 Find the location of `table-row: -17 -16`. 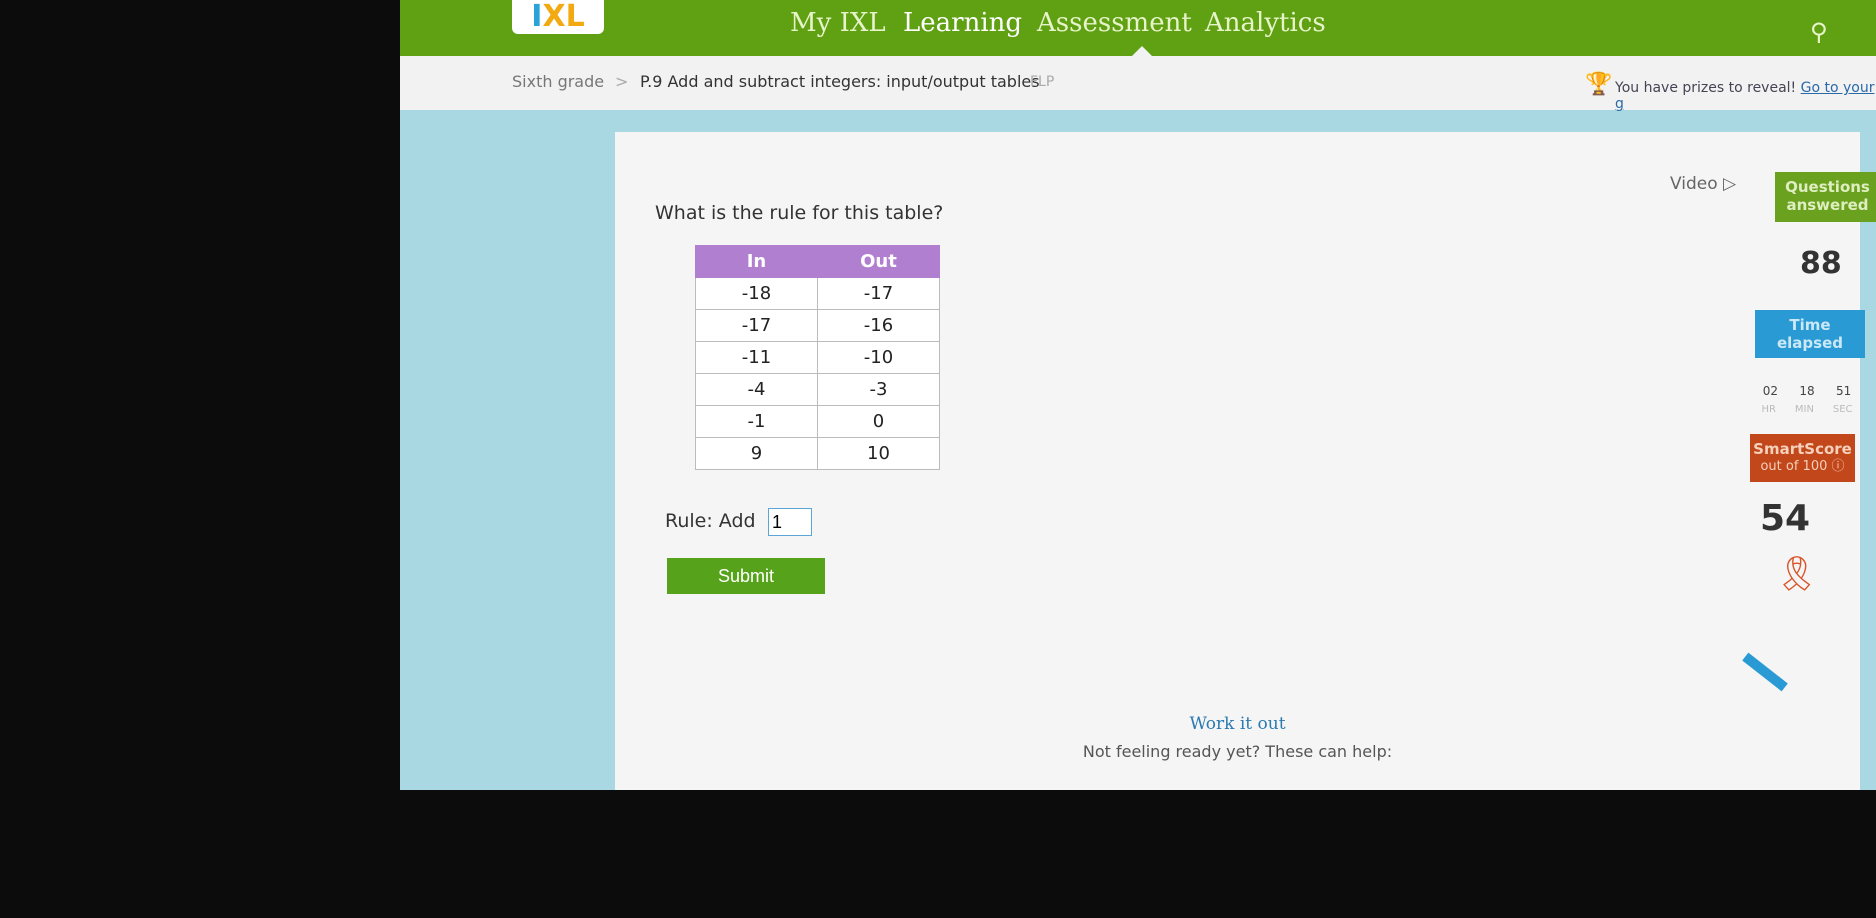

table-row: -17 -16 is located at coordinates (817, 325).